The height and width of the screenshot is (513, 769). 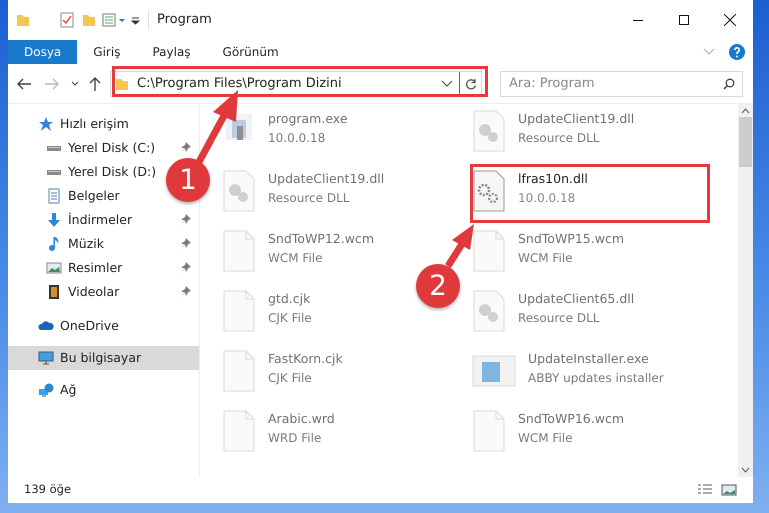 I want to click on sidebar-item: İndirmeler, so click(x=103, y=220).